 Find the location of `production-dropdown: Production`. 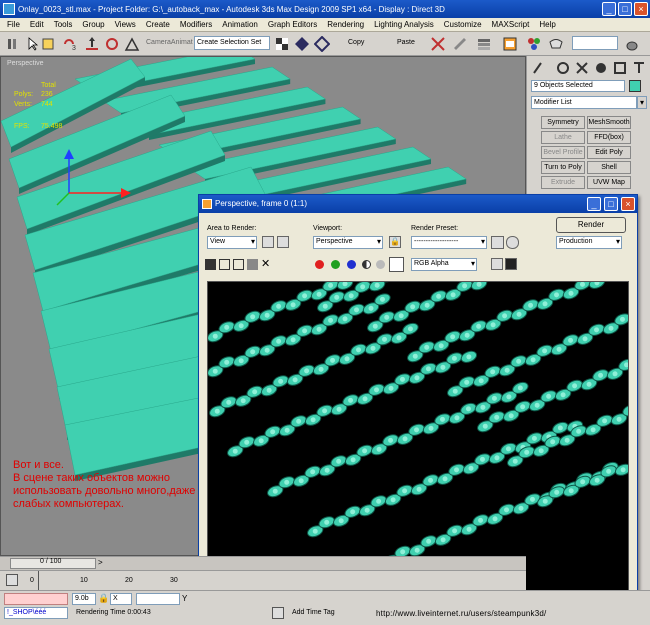

production-dropdown: Production is located at coordinates (589, 242).